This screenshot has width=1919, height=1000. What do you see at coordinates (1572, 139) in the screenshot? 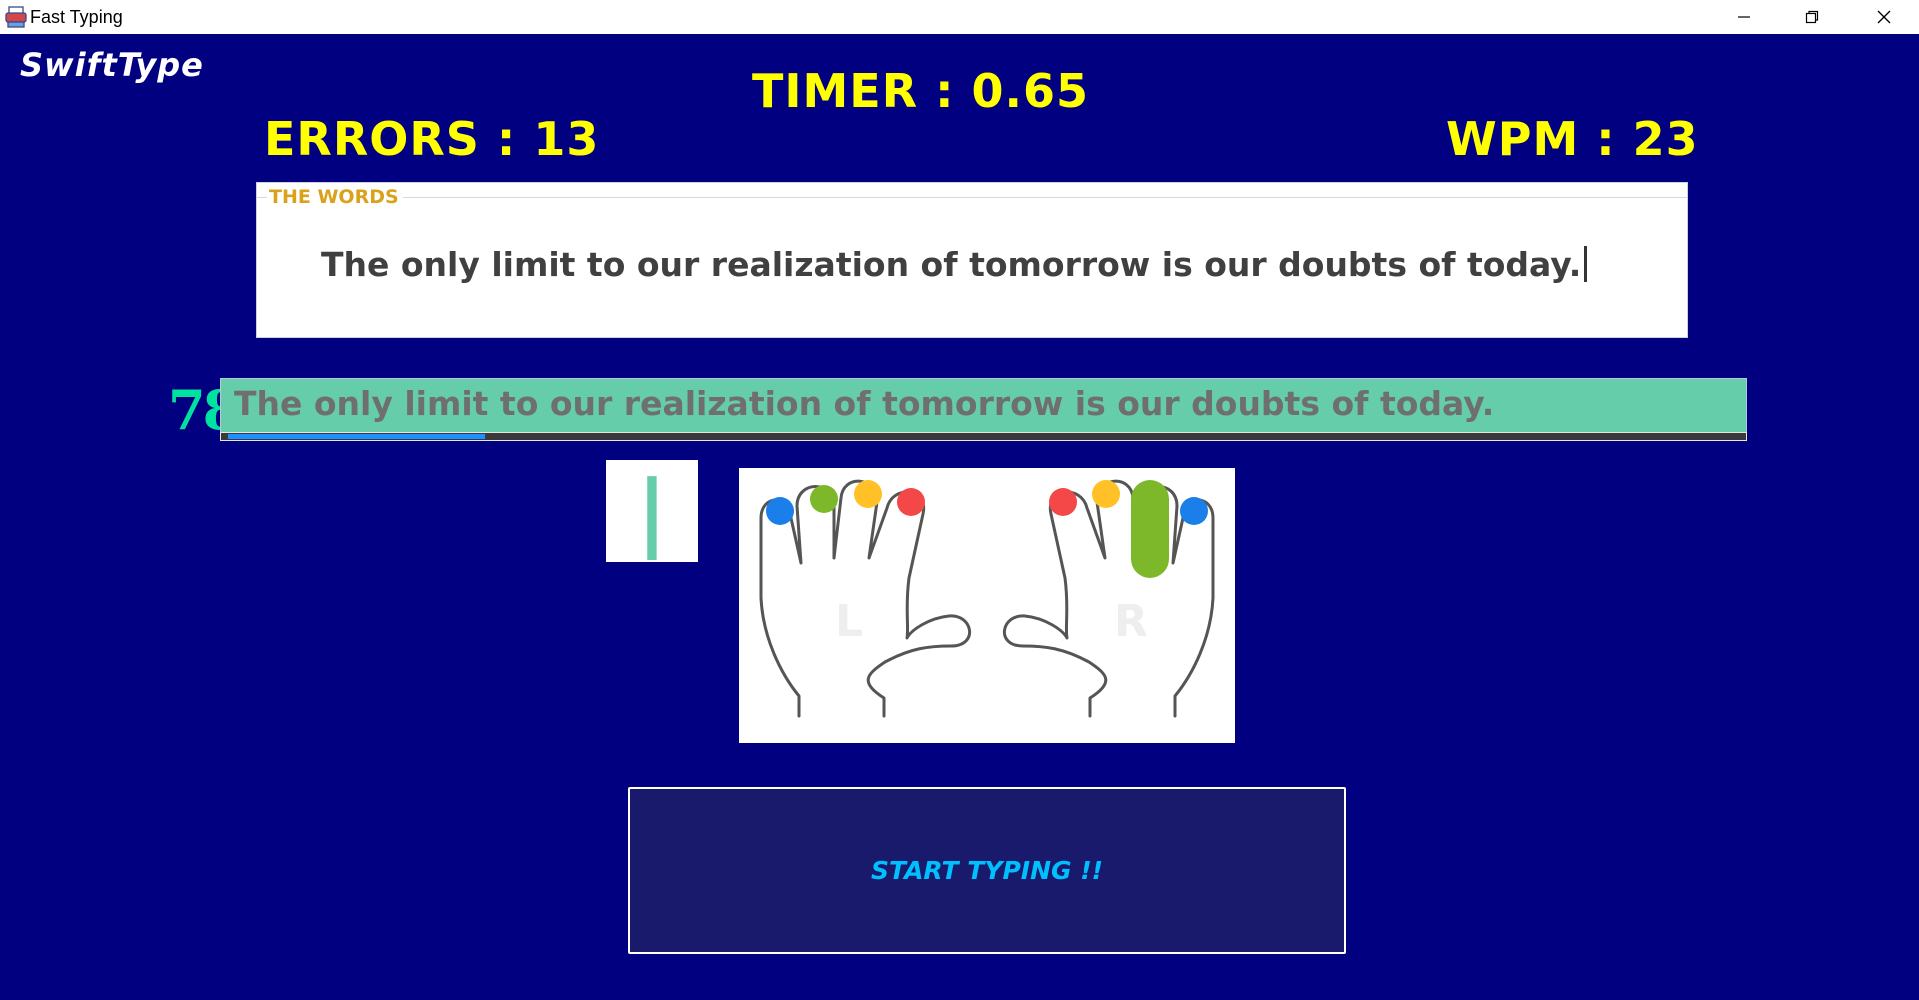
I see `wpm-readout: WPM : 23` at bounding box center [1572, 139].